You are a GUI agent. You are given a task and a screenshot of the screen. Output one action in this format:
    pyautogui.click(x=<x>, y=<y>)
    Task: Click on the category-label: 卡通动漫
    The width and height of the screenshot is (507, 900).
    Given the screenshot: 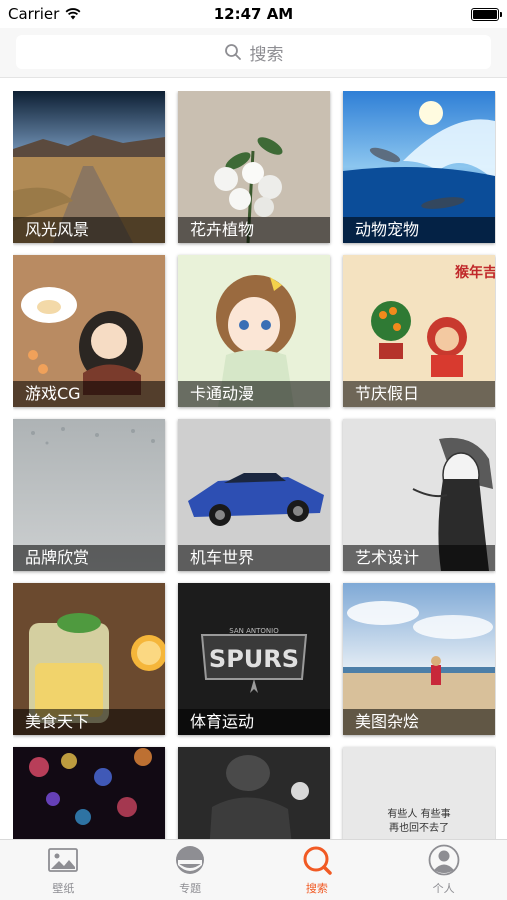 What is the action you would take?
    pyautogui.click(x=254, y=394)
    